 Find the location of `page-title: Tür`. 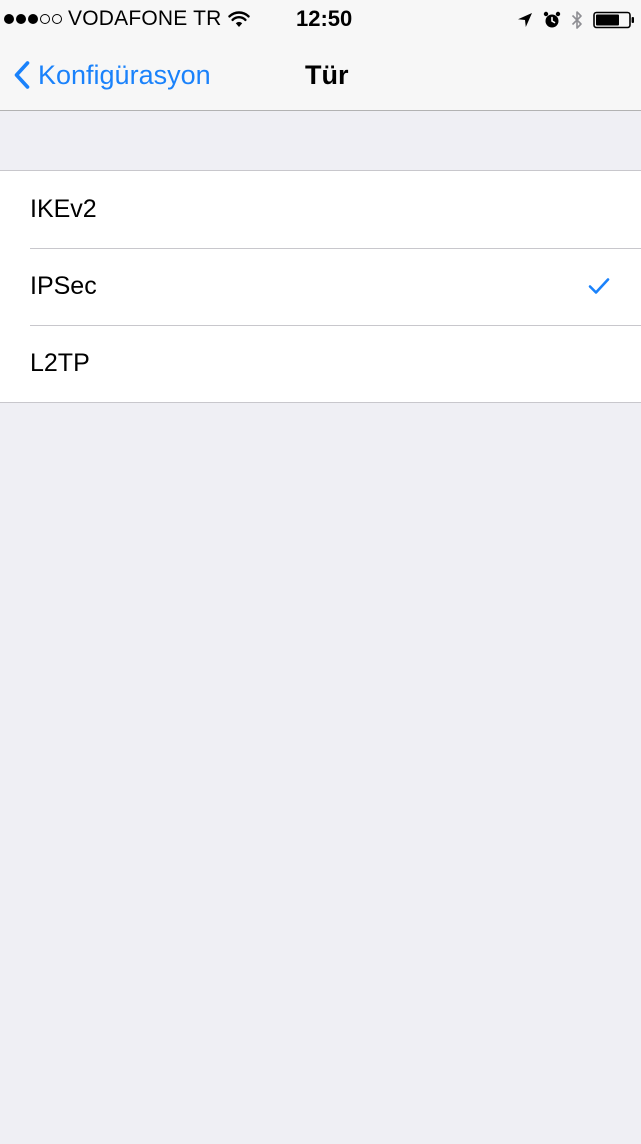

page-title: Tür is located at coordinates (327, 75).